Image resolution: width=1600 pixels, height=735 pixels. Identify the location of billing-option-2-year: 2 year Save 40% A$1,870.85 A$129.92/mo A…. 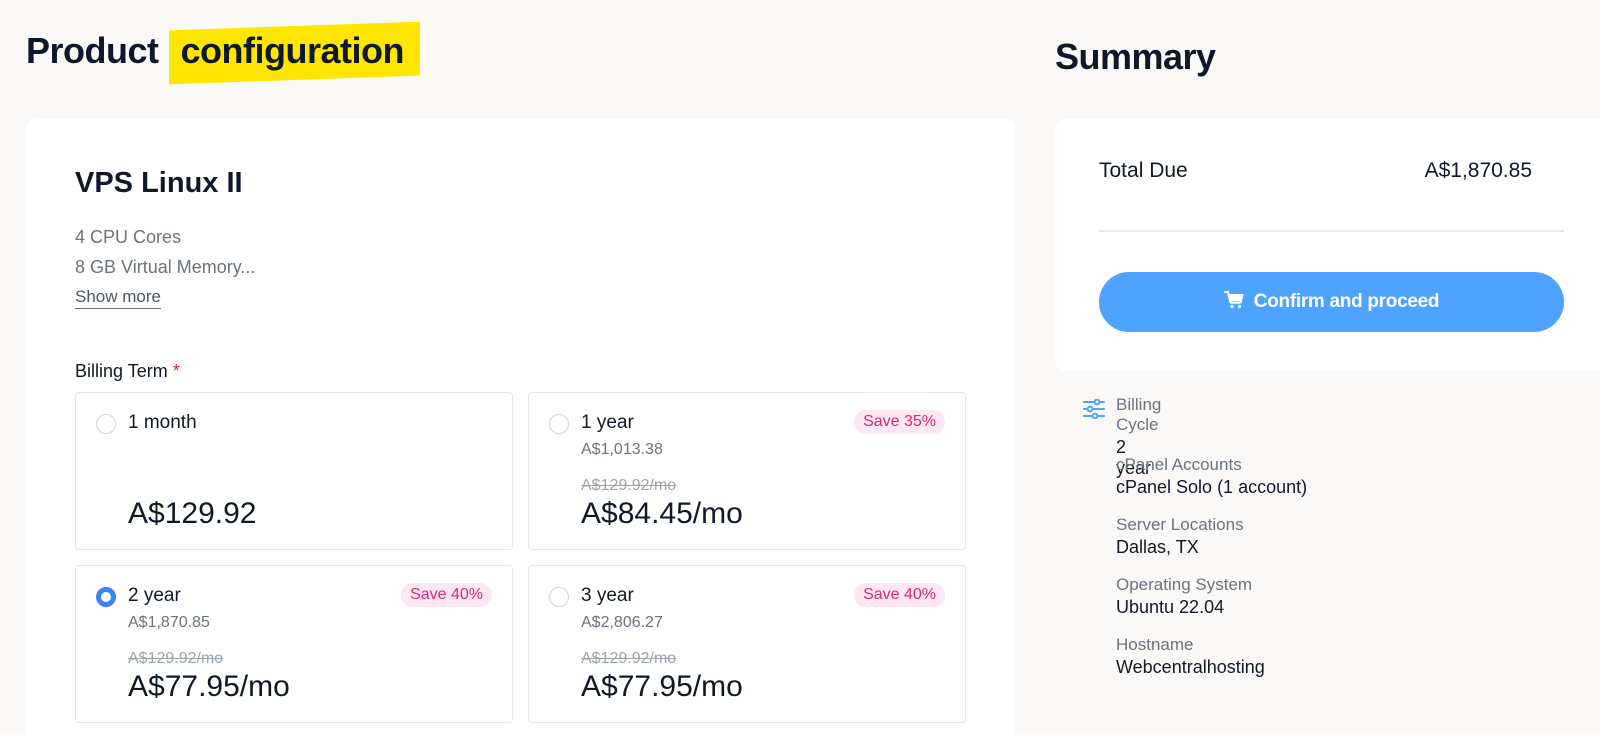
(294, 644).